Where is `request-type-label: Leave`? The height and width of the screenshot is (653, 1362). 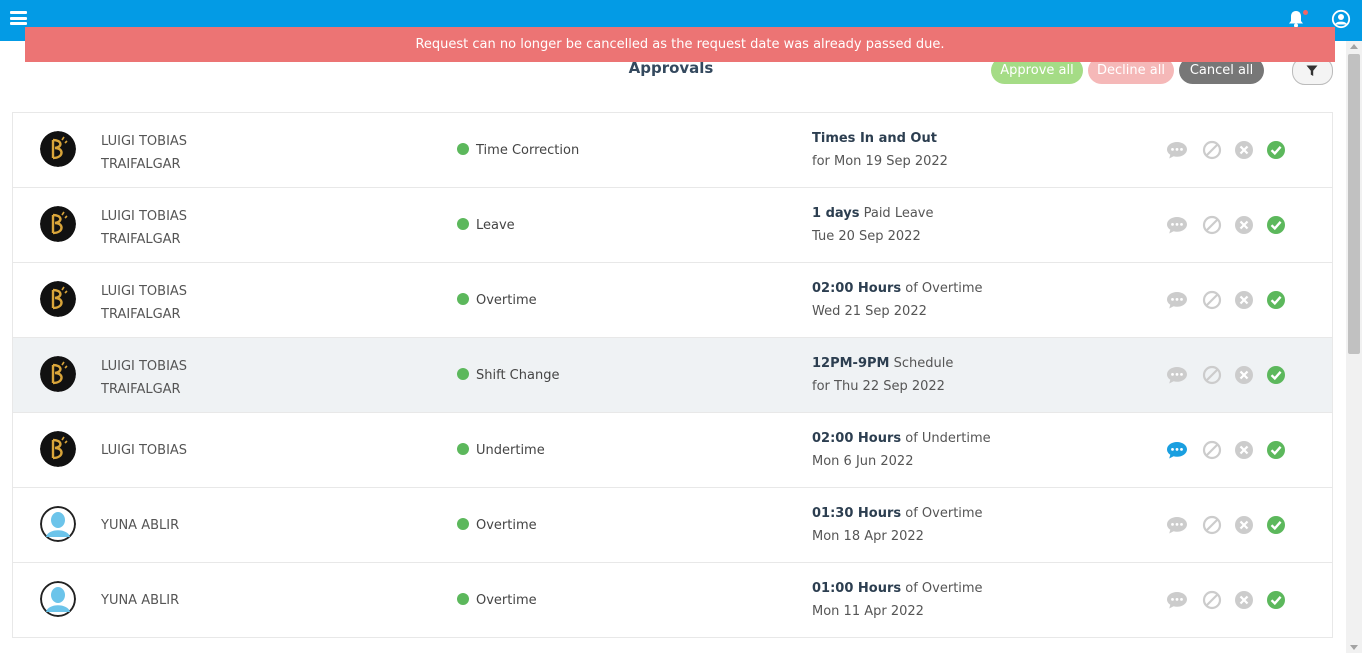
request-type-label: Leave is located at coordinates (495, 225).